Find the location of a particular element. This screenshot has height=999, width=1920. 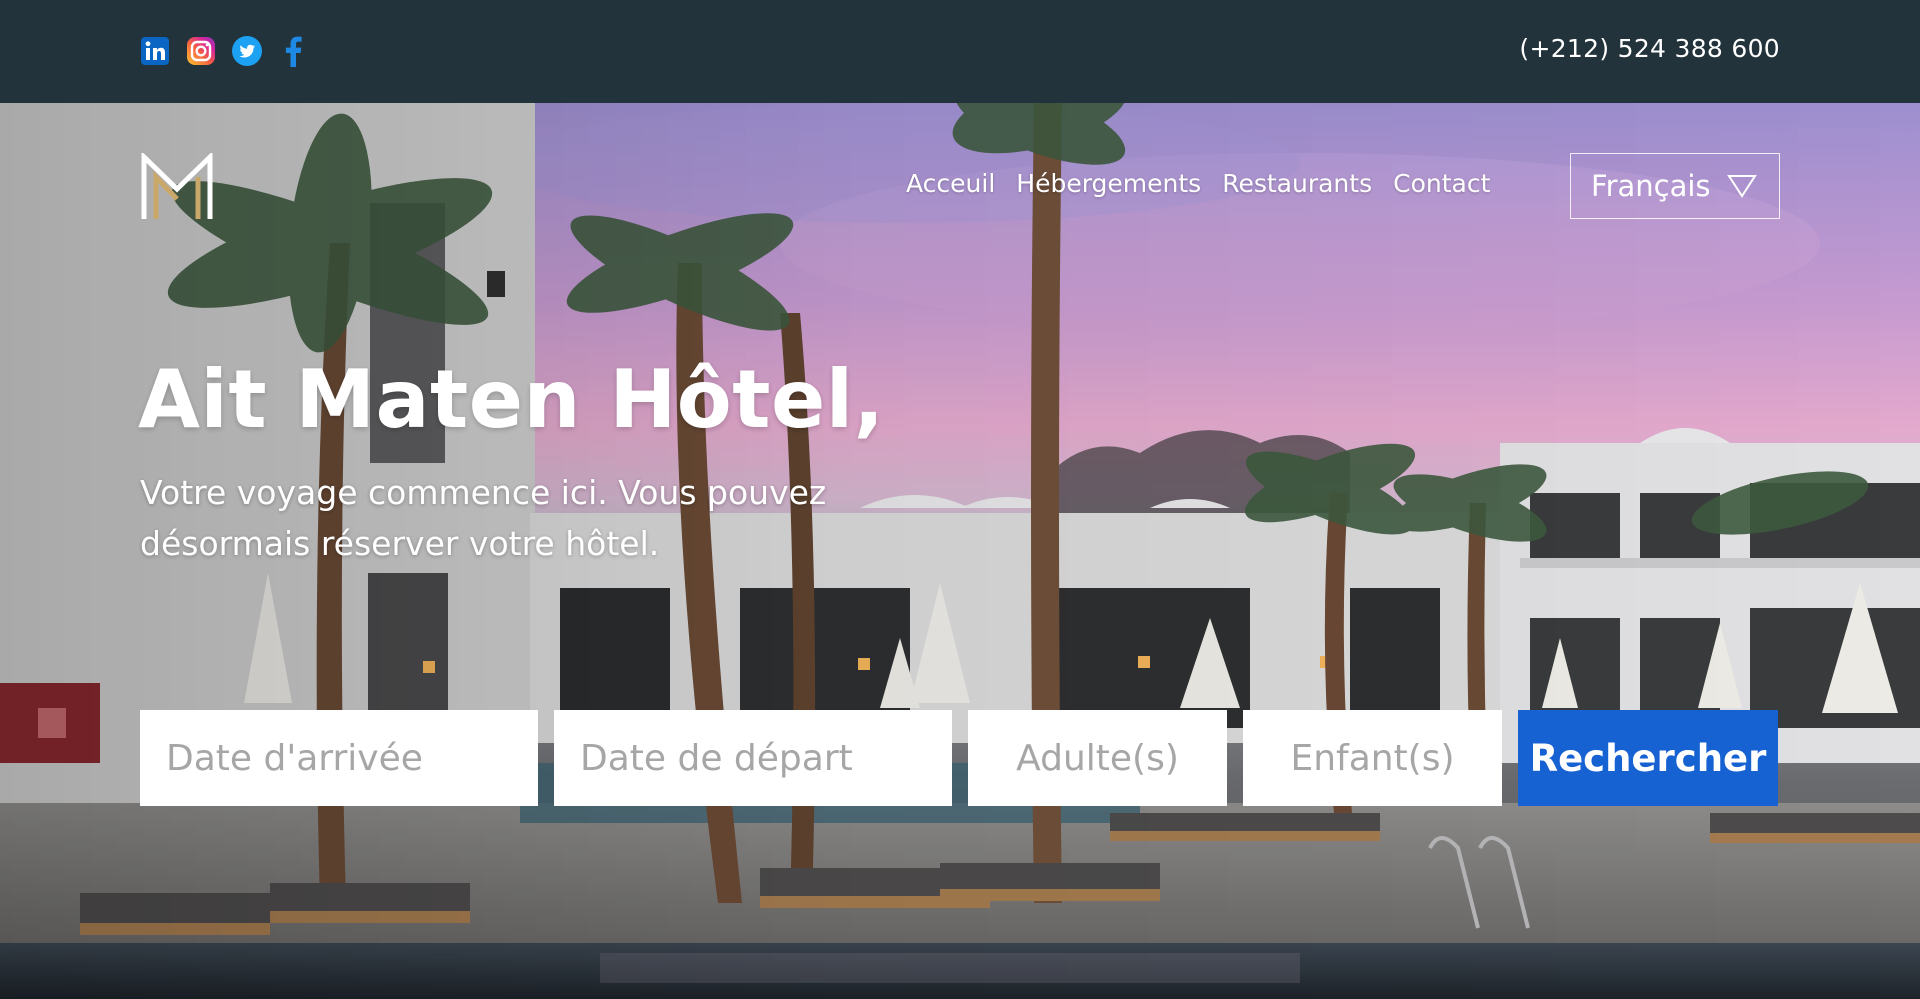

departure-date-field is located at coordinates (753, 758).